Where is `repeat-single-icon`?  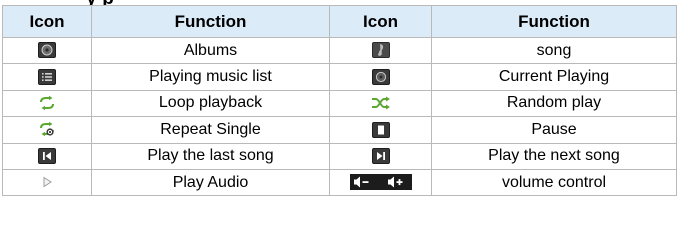 repeat-single-icon is located at coordinates (47, 129).